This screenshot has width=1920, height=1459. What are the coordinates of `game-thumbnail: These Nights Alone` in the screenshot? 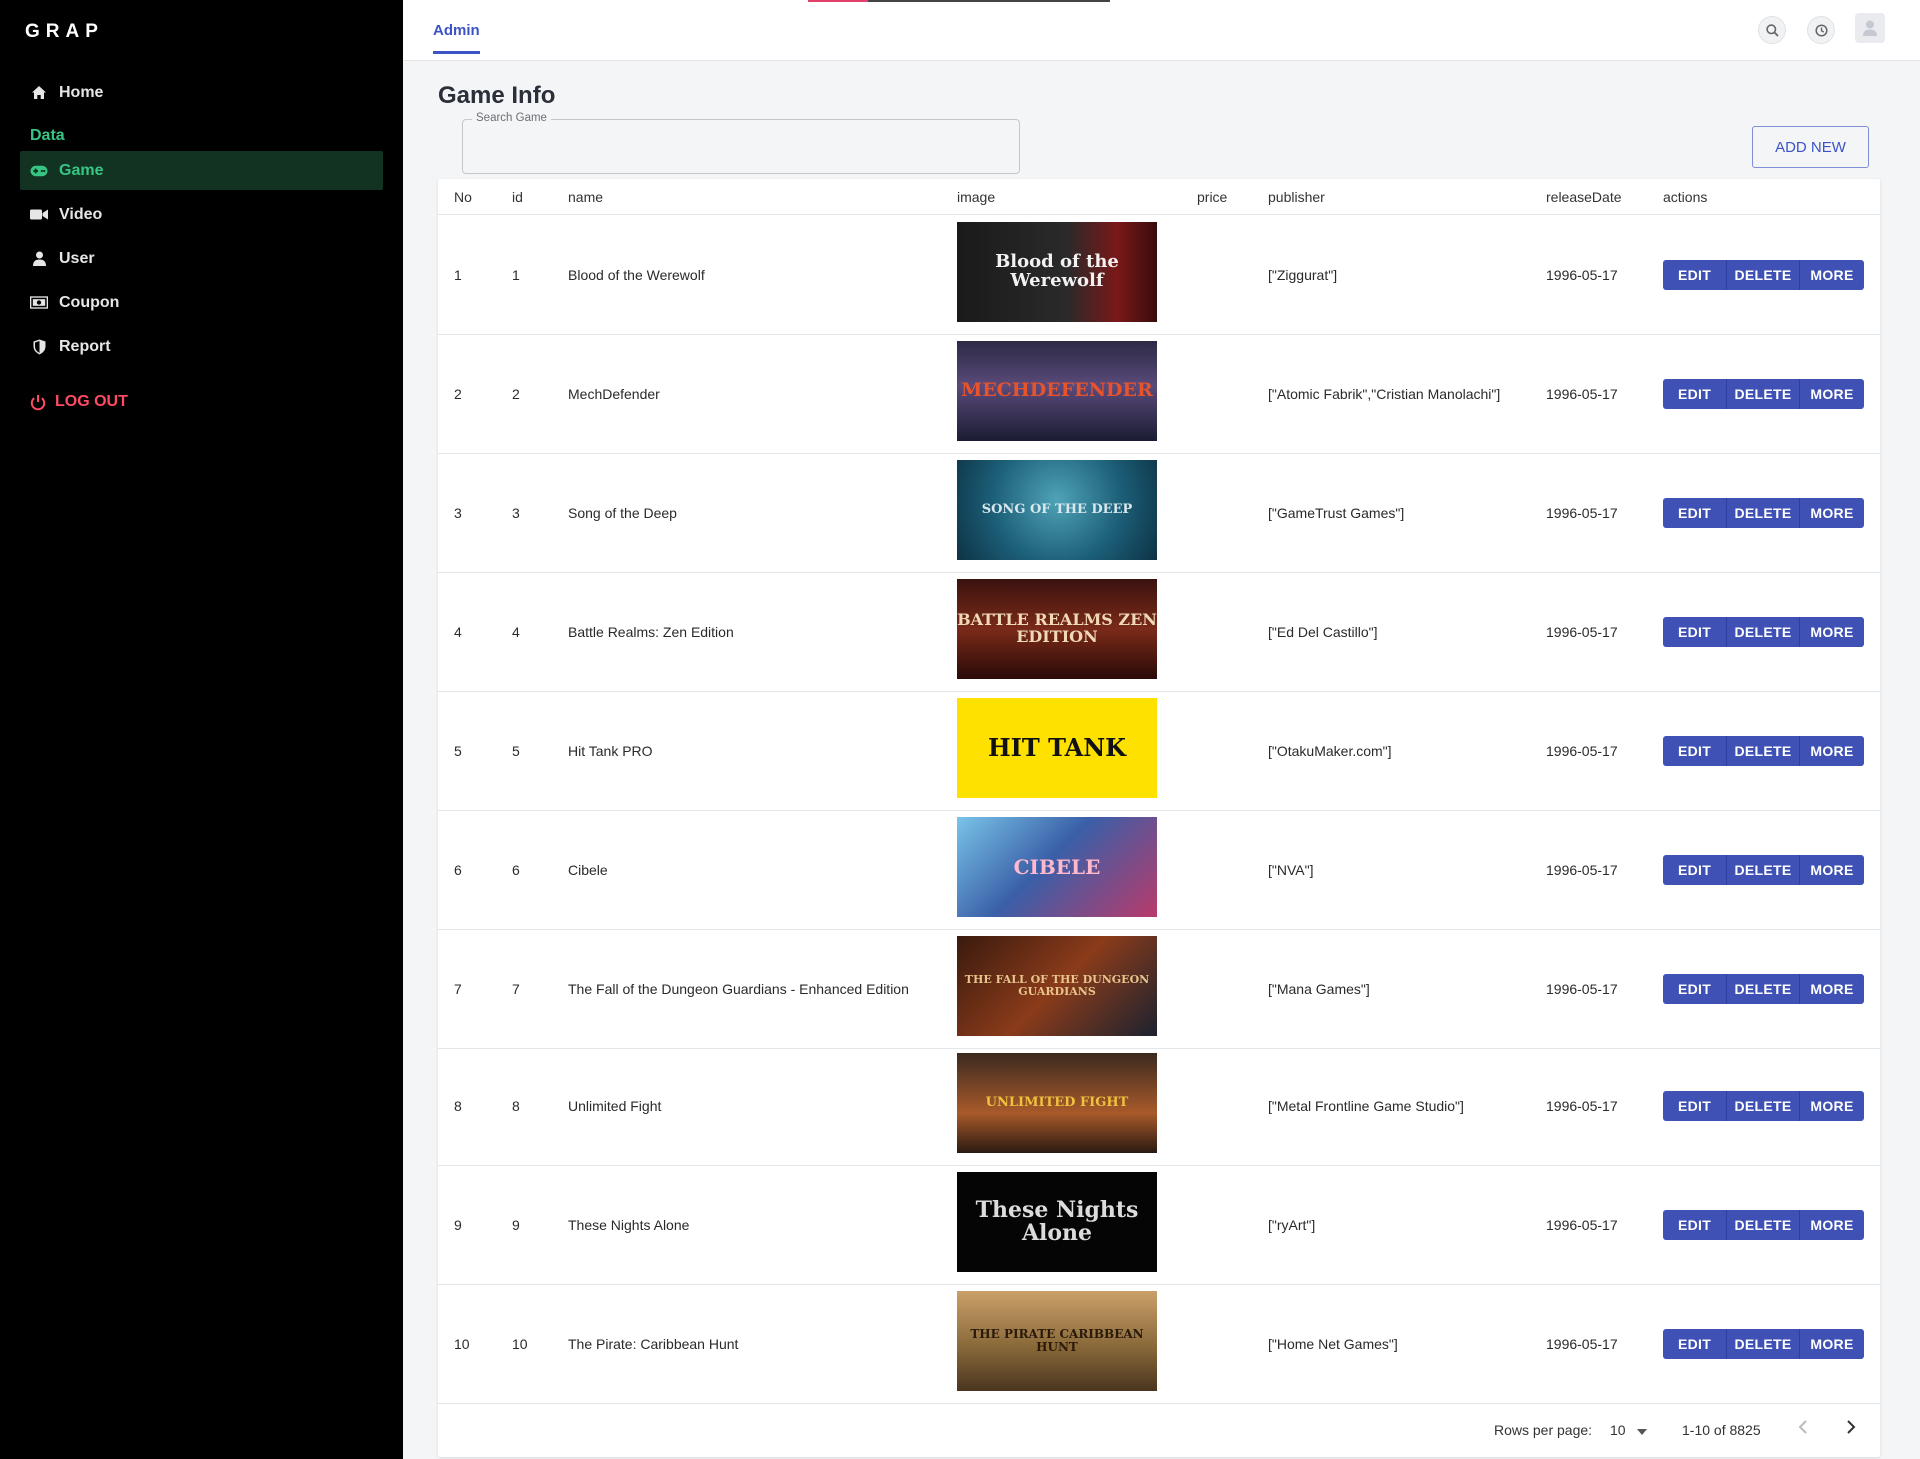 It's located at (1057, 1222).